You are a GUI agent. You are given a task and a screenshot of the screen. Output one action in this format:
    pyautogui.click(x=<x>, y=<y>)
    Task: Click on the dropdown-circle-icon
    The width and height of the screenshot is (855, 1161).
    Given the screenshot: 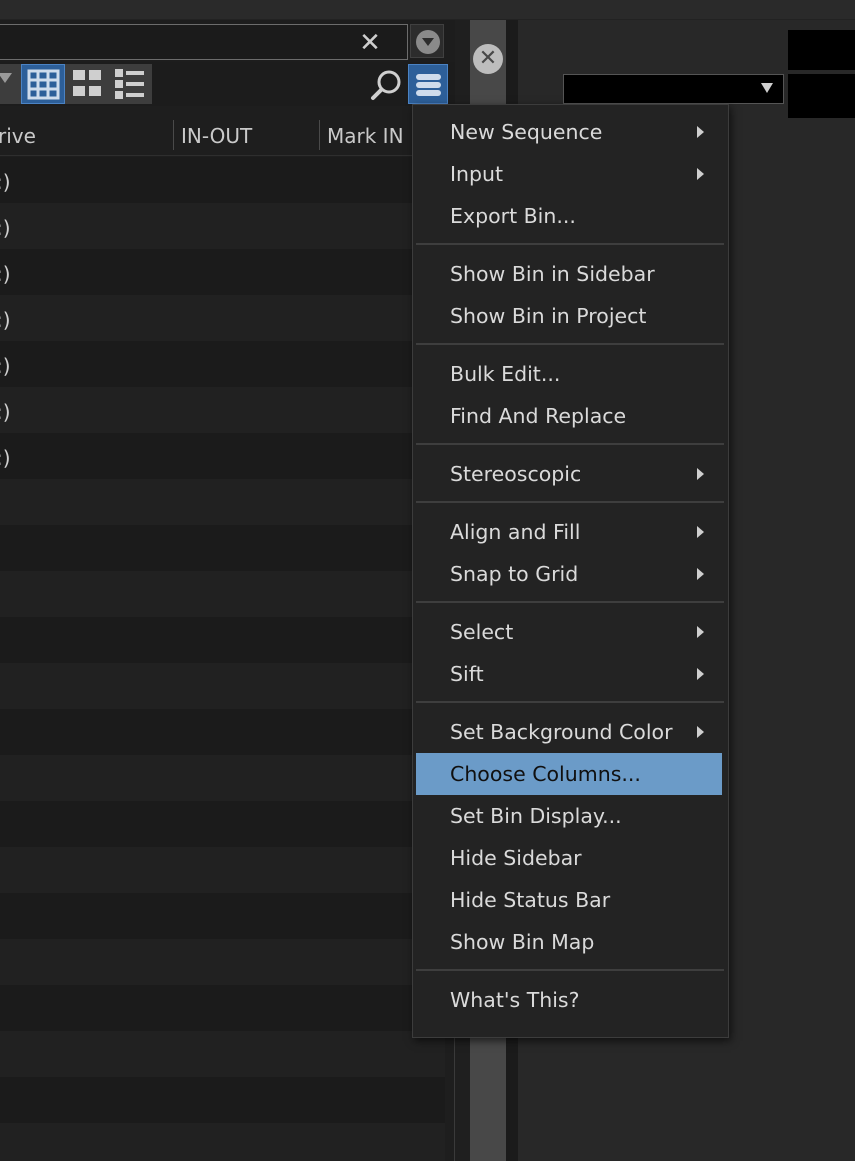 What is the action you would take?
    pyautogui.click(x=427, y=41)
    